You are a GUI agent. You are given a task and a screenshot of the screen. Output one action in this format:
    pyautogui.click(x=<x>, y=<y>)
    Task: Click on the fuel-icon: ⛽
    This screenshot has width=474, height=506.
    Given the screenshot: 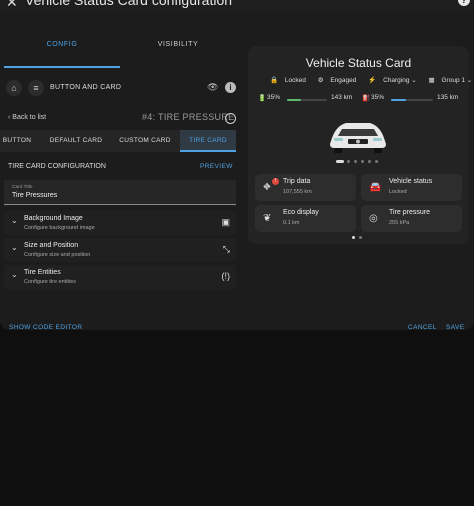 What is the action you would take?
    pyautogui.click(x=366, y=98)
    